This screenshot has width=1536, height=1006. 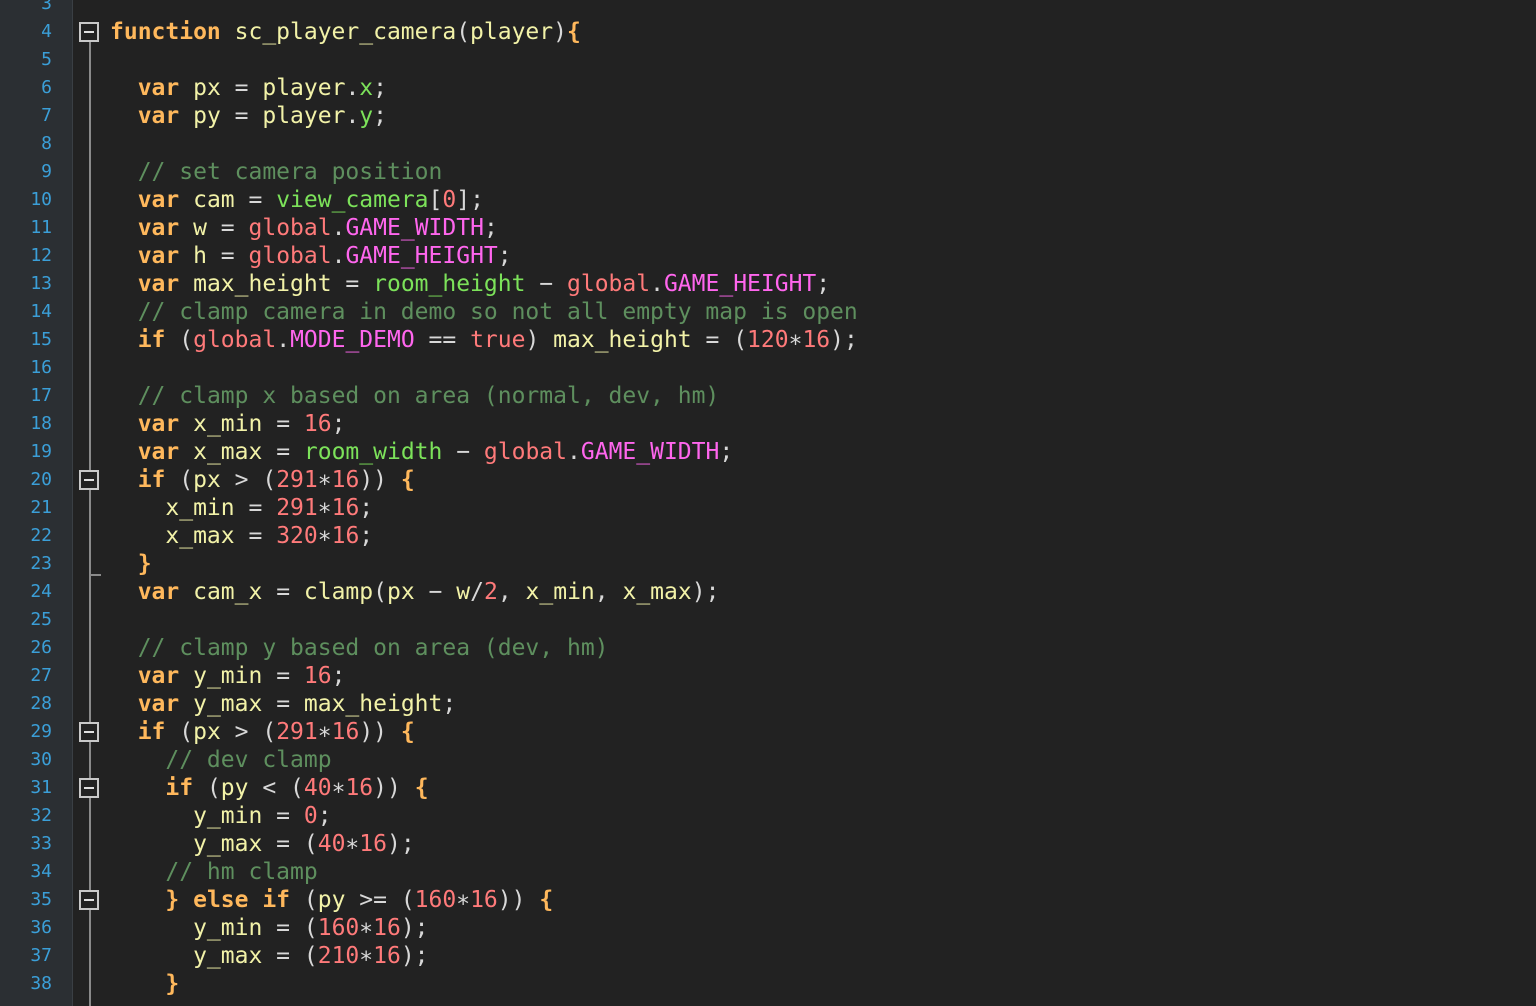 What do you see at coordinates (511, 592) in the screenshot?
I see `code-token: ,` at bounding box center [511, 592].